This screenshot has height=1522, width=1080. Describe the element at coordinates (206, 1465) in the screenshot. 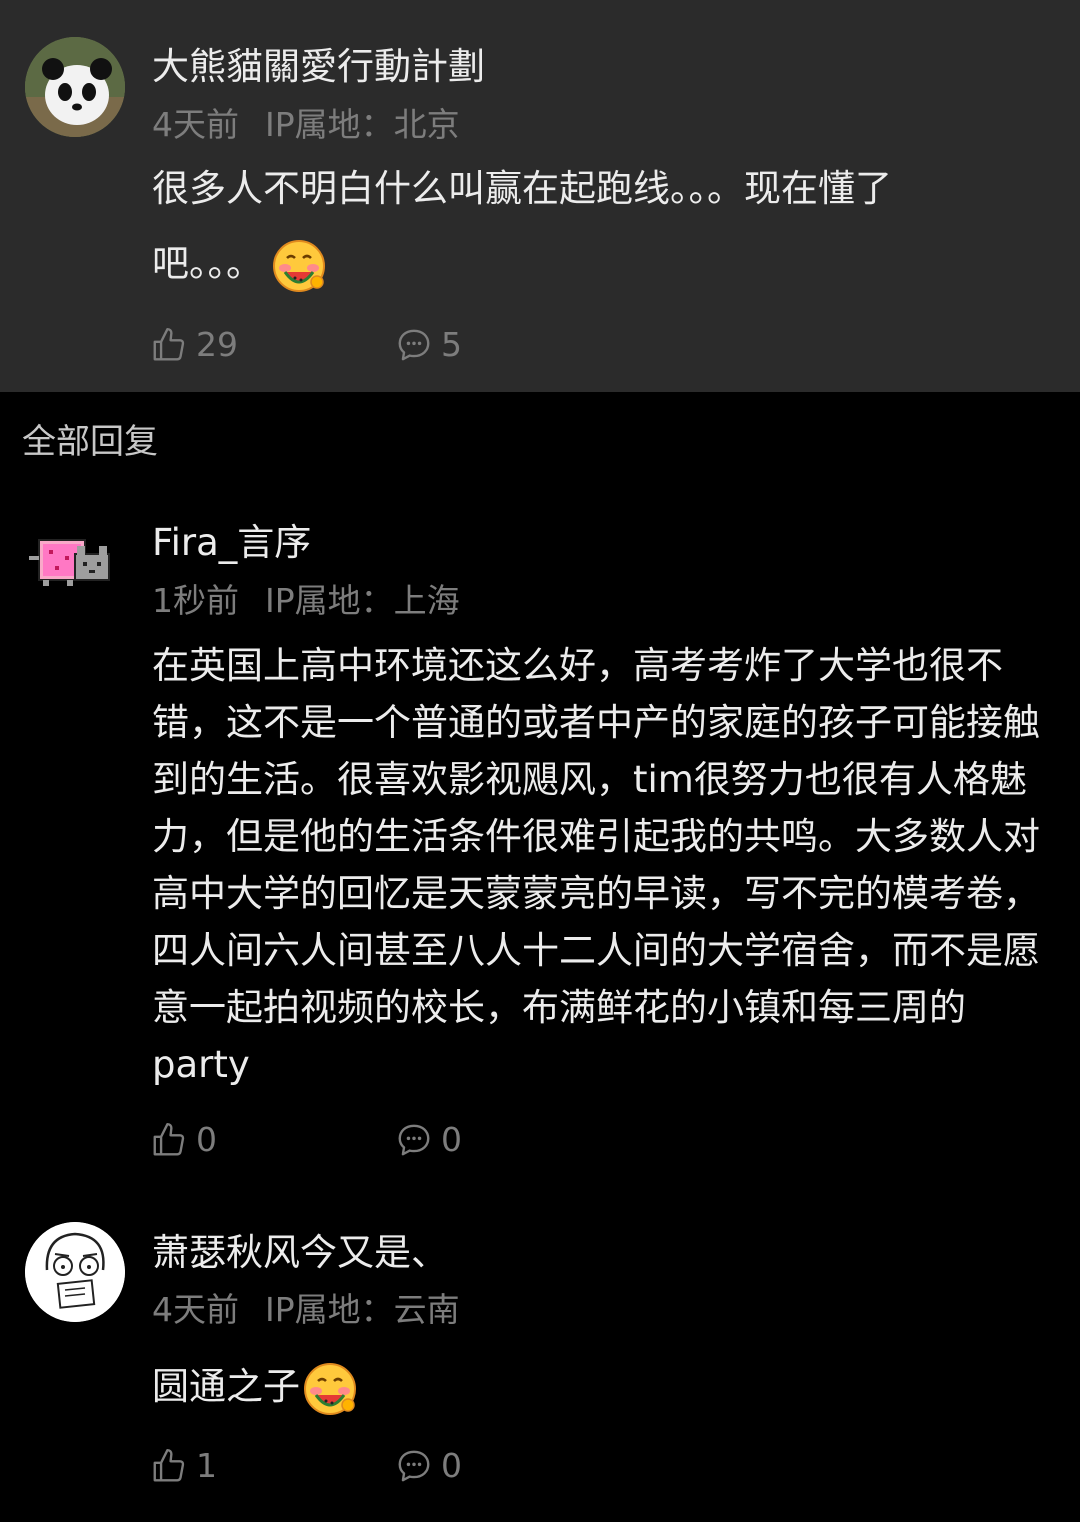

I see `like-count: 1` at that location.